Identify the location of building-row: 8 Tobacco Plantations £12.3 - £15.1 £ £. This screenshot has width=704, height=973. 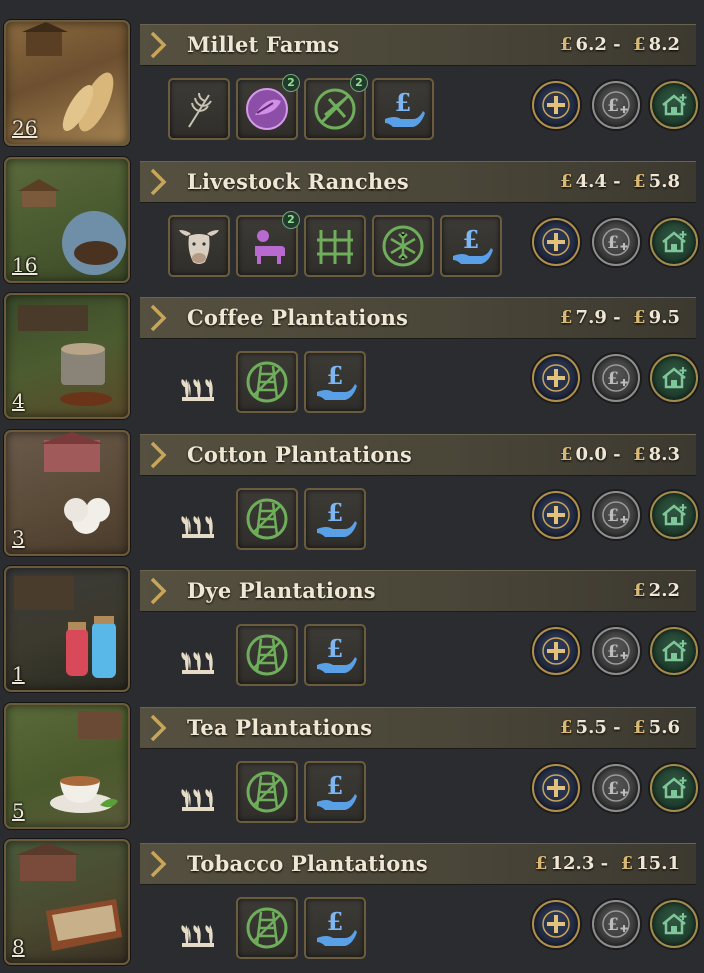
(352, 905).